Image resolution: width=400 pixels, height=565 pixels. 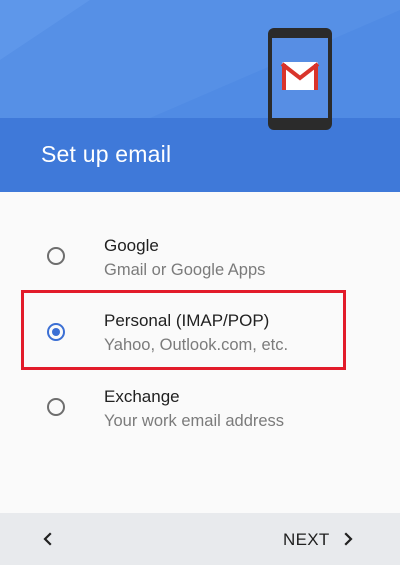 What do you see at coordinates (200, 539) in the screenshot?
I see `footer-nav-bar: NEXT` at bounding box center [200, 539].